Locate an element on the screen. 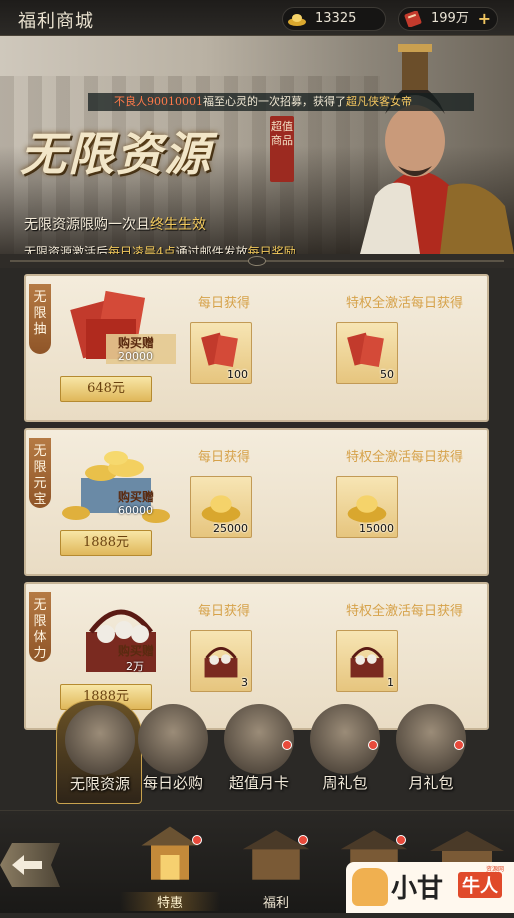 The height and width of the screenshot is (918, 514). food-basket-bundle-icon is located at coordinates (121, 640).